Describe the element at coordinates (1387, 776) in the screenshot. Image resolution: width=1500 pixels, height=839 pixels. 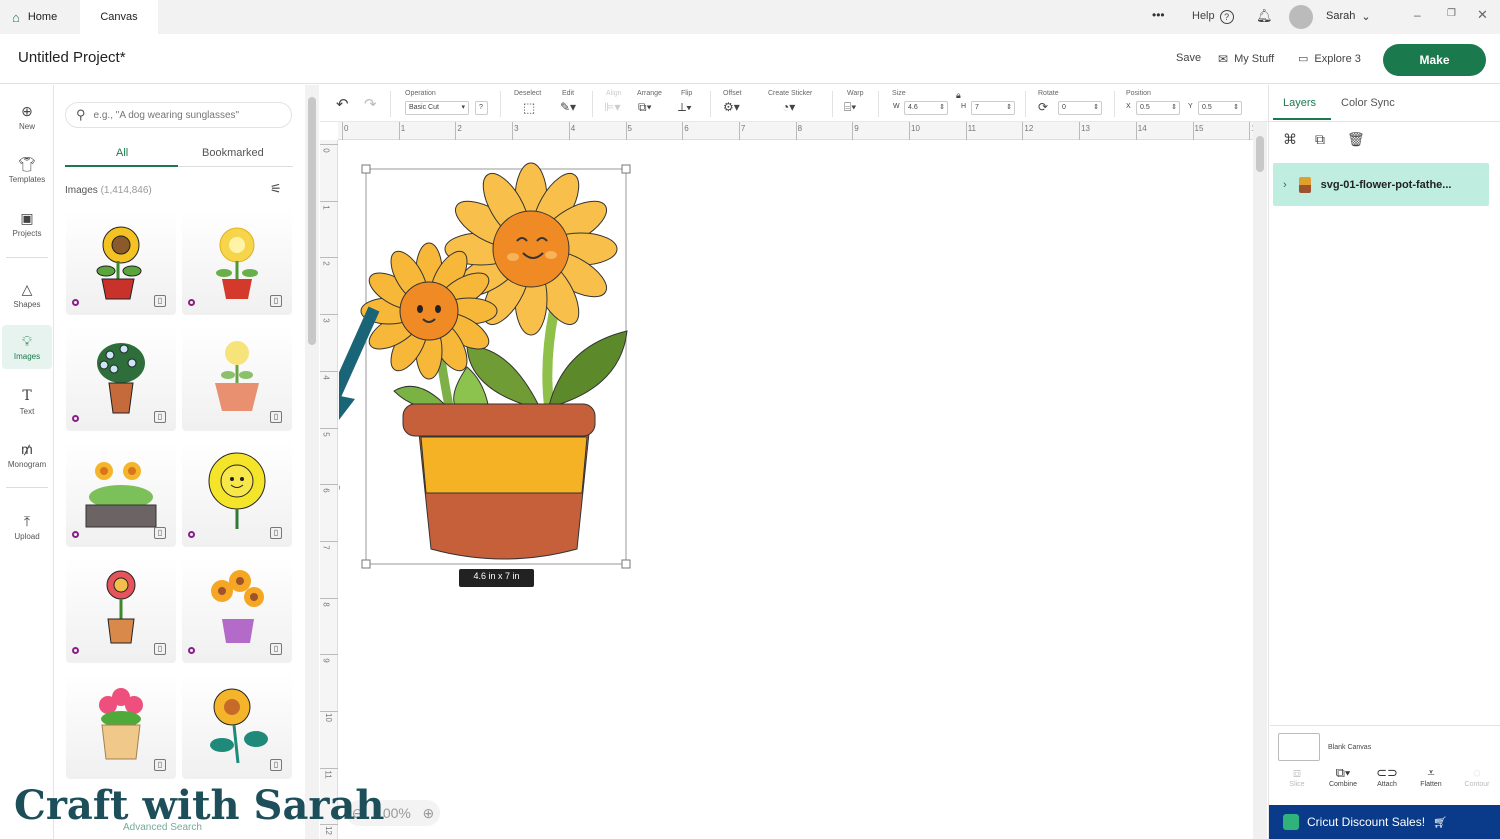
I see `attach-button: ⊂⊃ Attach` at that location.